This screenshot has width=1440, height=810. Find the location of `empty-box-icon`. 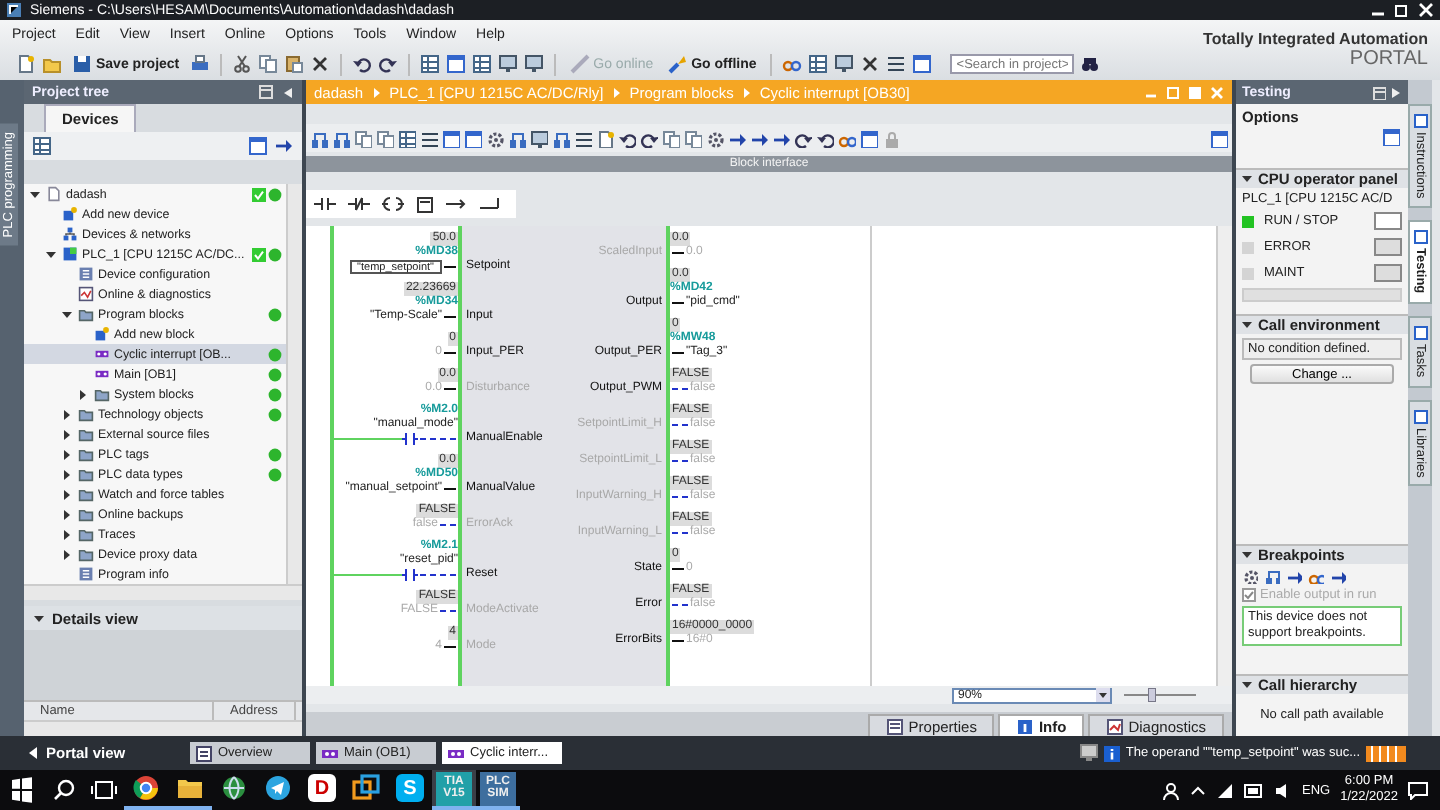

empty-box-icon is located at coordinates (425, 204).